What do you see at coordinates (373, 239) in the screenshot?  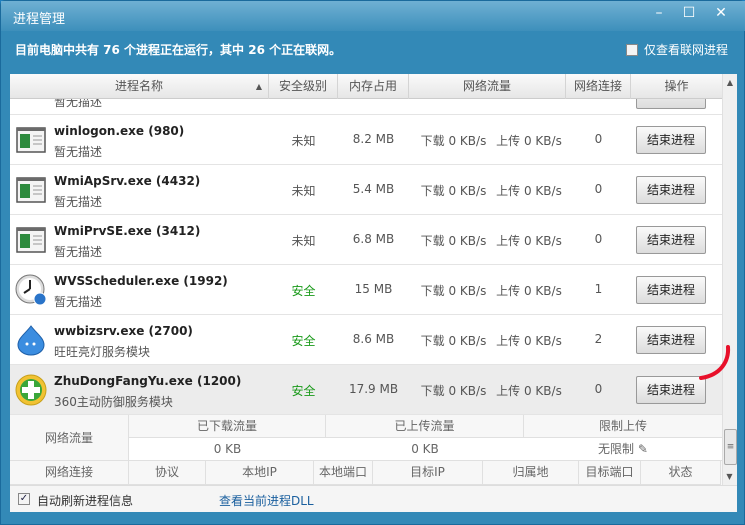 I see `memory-usage: 6.8 MB` at bounding box center [373, 239].